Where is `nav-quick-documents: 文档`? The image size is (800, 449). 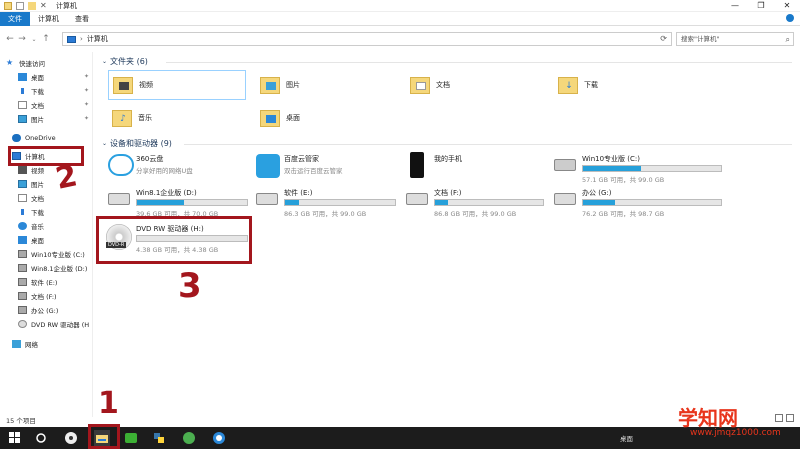 nav-quick-documents: 文档 is located at coordinates (31, 105).